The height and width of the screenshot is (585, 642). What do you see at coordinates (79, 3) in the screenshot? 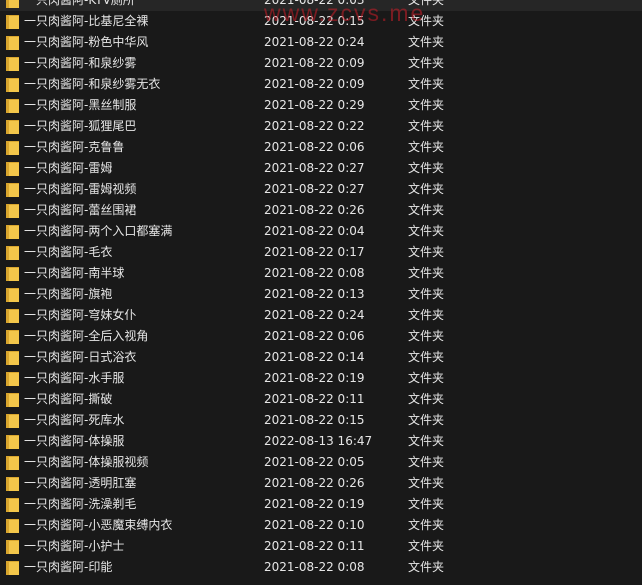
I see `folder-name: 一只肉酱阿-KTV厕所` at bounding box center [79, 3].